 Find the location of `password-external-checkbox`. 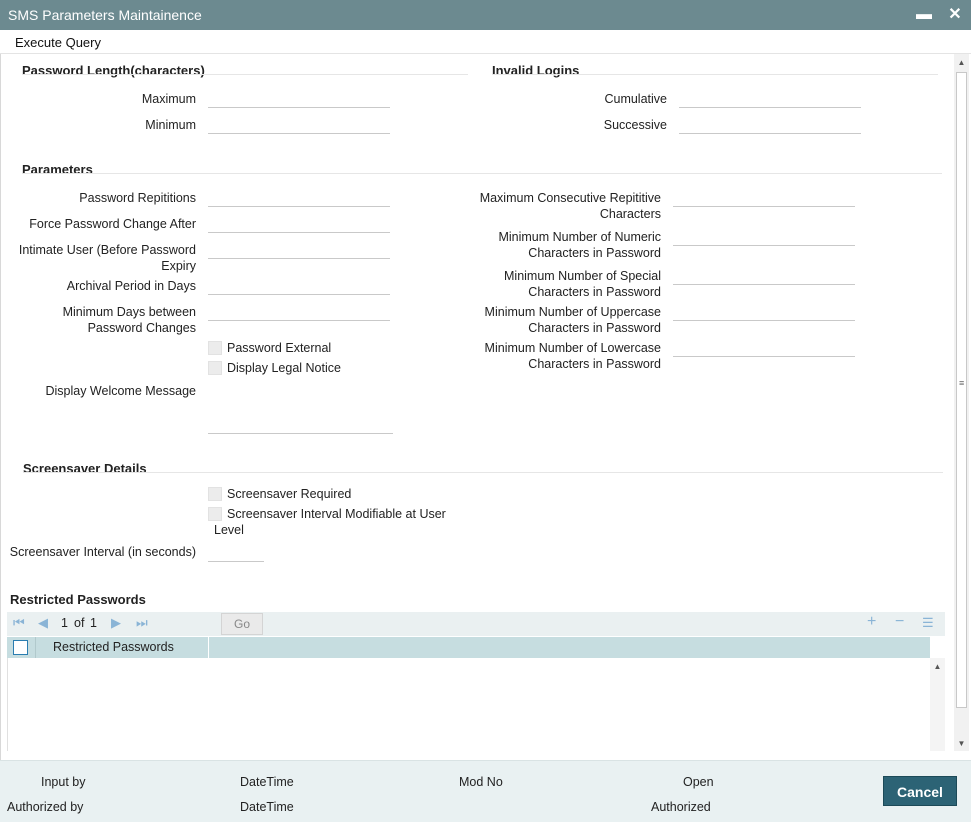

password-external-checkbox is located at coordinates (215, 348).